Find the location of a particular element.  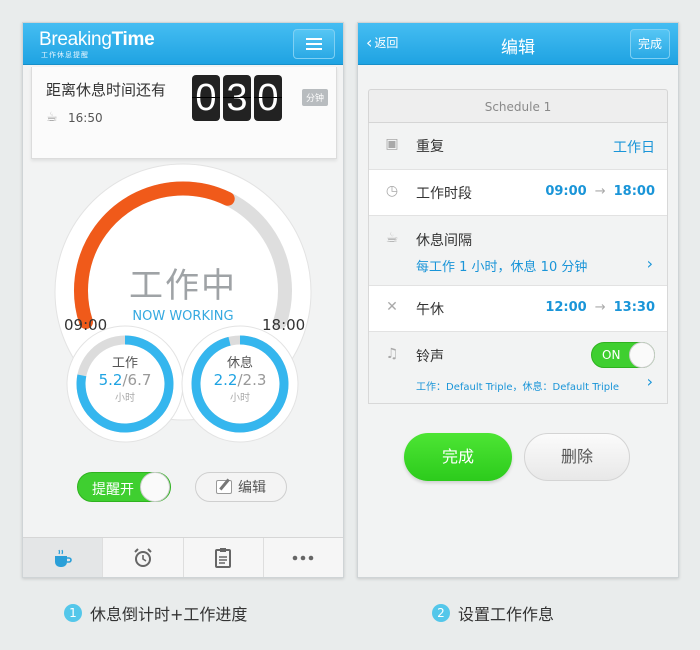

lunch-start: 12:00 is located at coordinates (566, 307).